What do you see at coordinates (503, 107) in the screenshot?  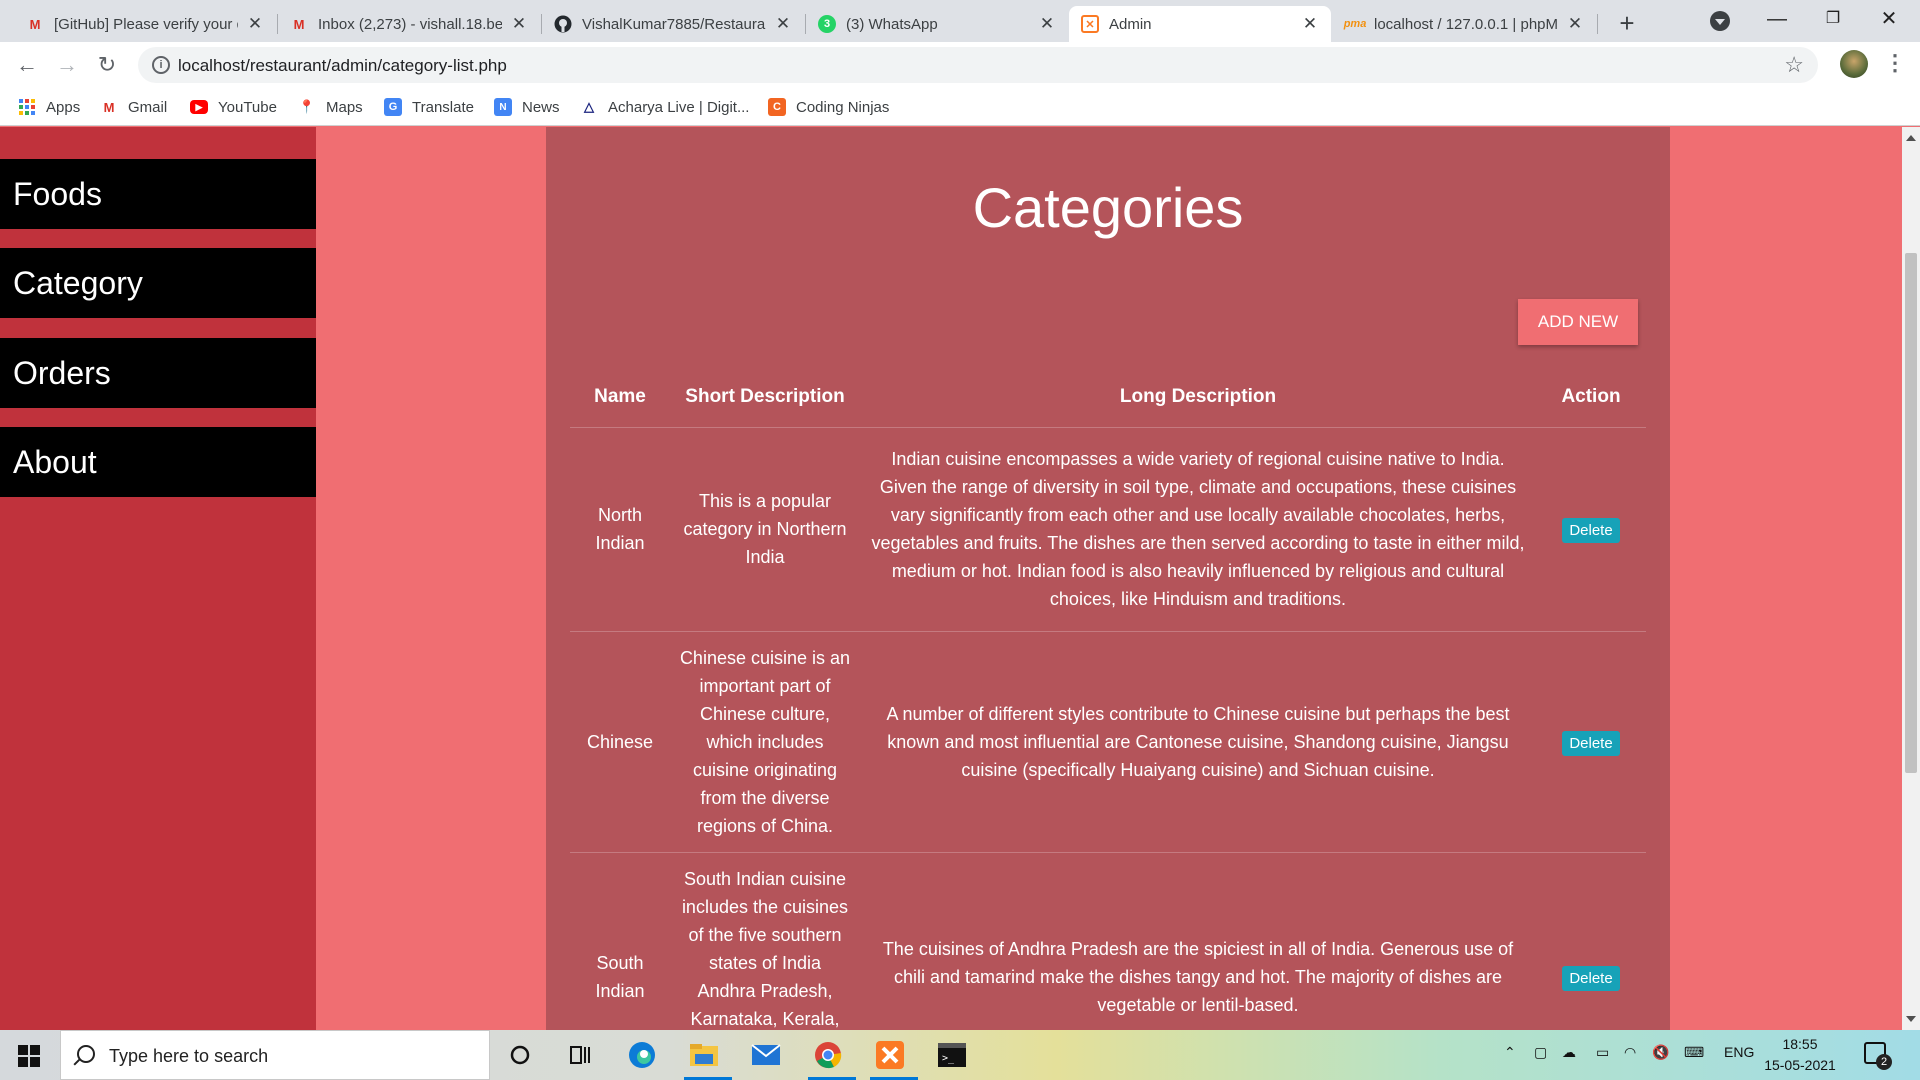 I see `news-icon: N` at bounding box center [503, 107].